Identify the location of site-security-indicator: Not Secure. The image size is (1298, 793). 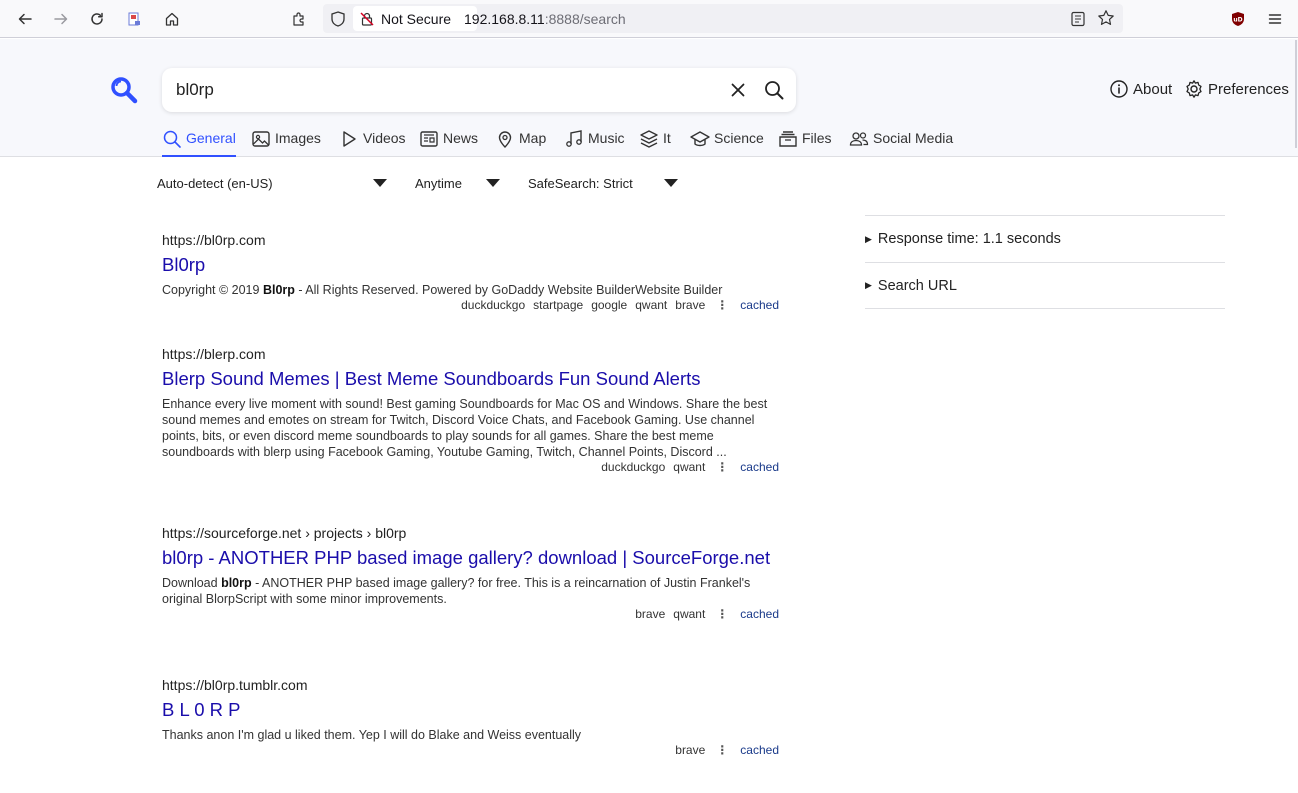
(415, 18).